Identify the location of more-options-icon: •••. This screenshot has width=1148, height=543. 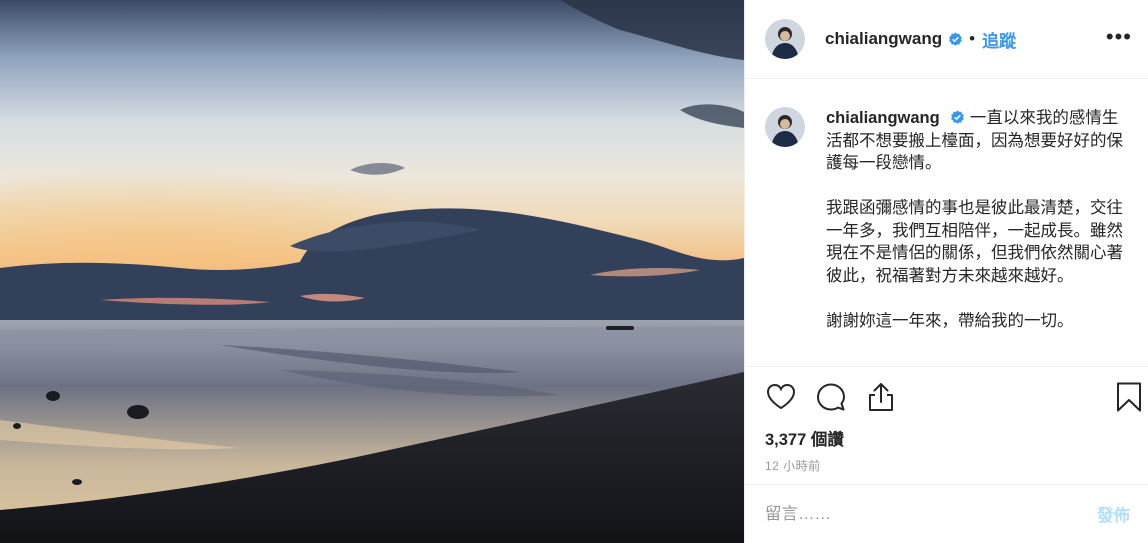
(1119, 37).